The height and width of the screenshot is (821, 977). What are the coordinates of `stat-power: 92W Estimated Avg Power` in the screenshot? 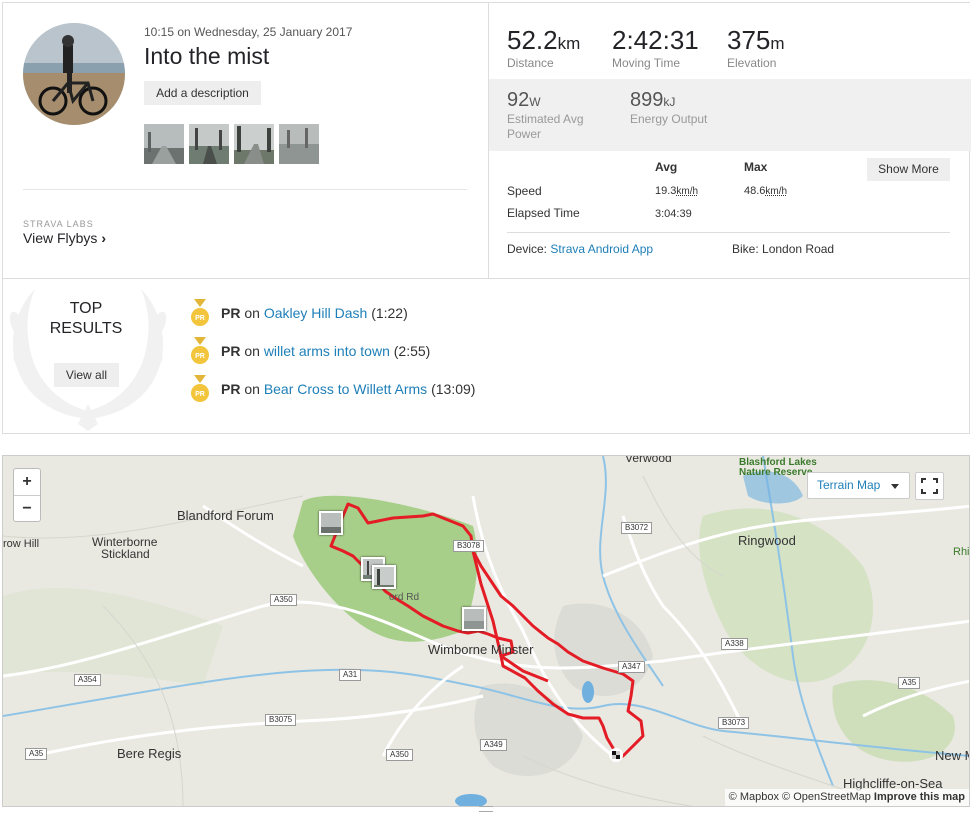 It's located at (545, 115).